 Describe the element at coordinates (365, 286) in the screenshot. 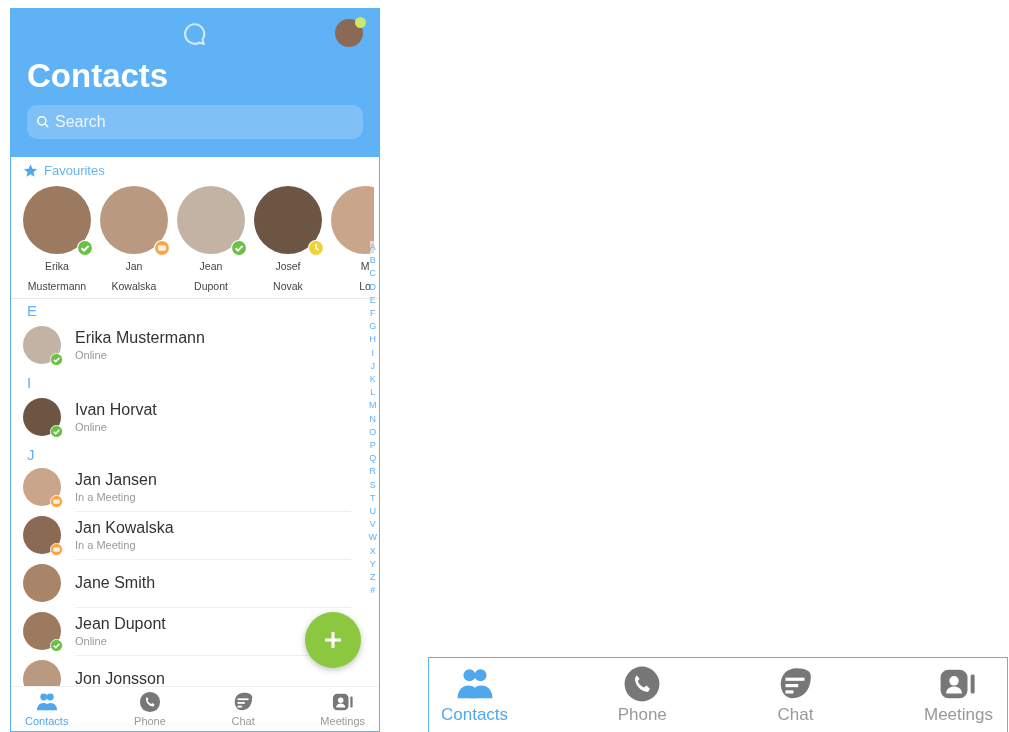

I see `favourite-last-name: Lo` at that location.